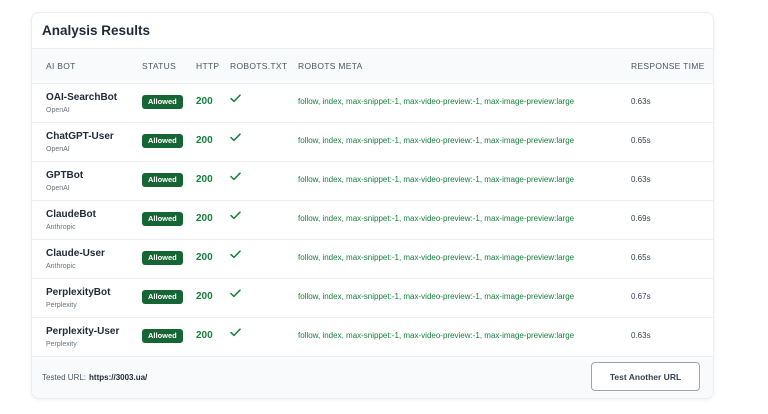 The width and height of the screenshot is (768, 414). Describe the element at coordinates (80, 136) in the screenshot. I see `bot-name: ChatGPT-User` at that location.